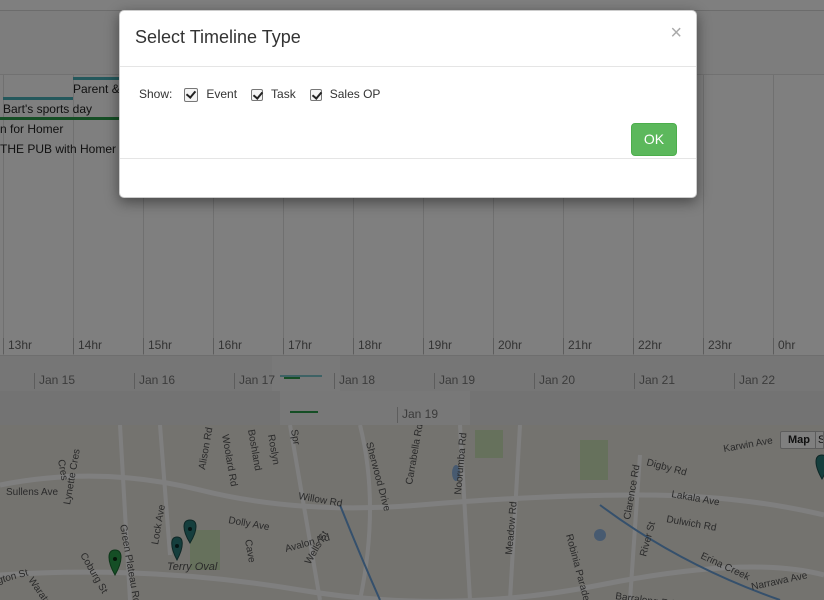 This screenshot has height=600, width=824. Describe the element at coordinates (218, 37) in the screenshot. I see `modal-title: Select Timeline Type` at that location.